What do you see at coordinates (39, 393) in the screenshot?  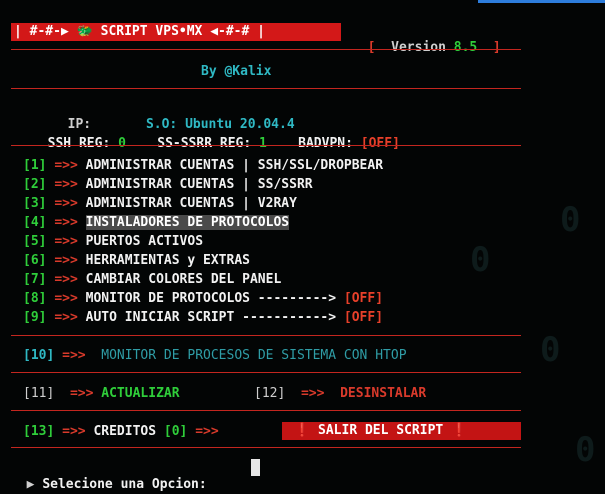 I see `menu-item-number: [11]` at bounding box center [39, 393].